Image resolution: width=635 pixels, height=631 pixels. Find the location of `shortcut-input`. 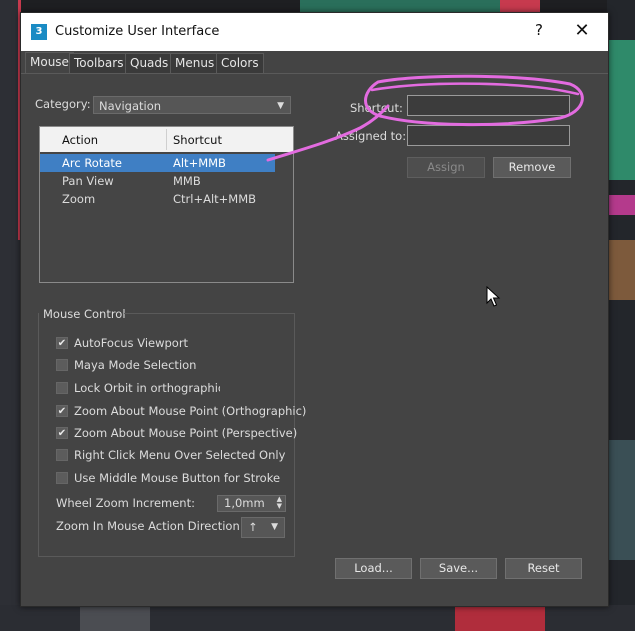

shortcut-input is located at coordinates (488, 105).